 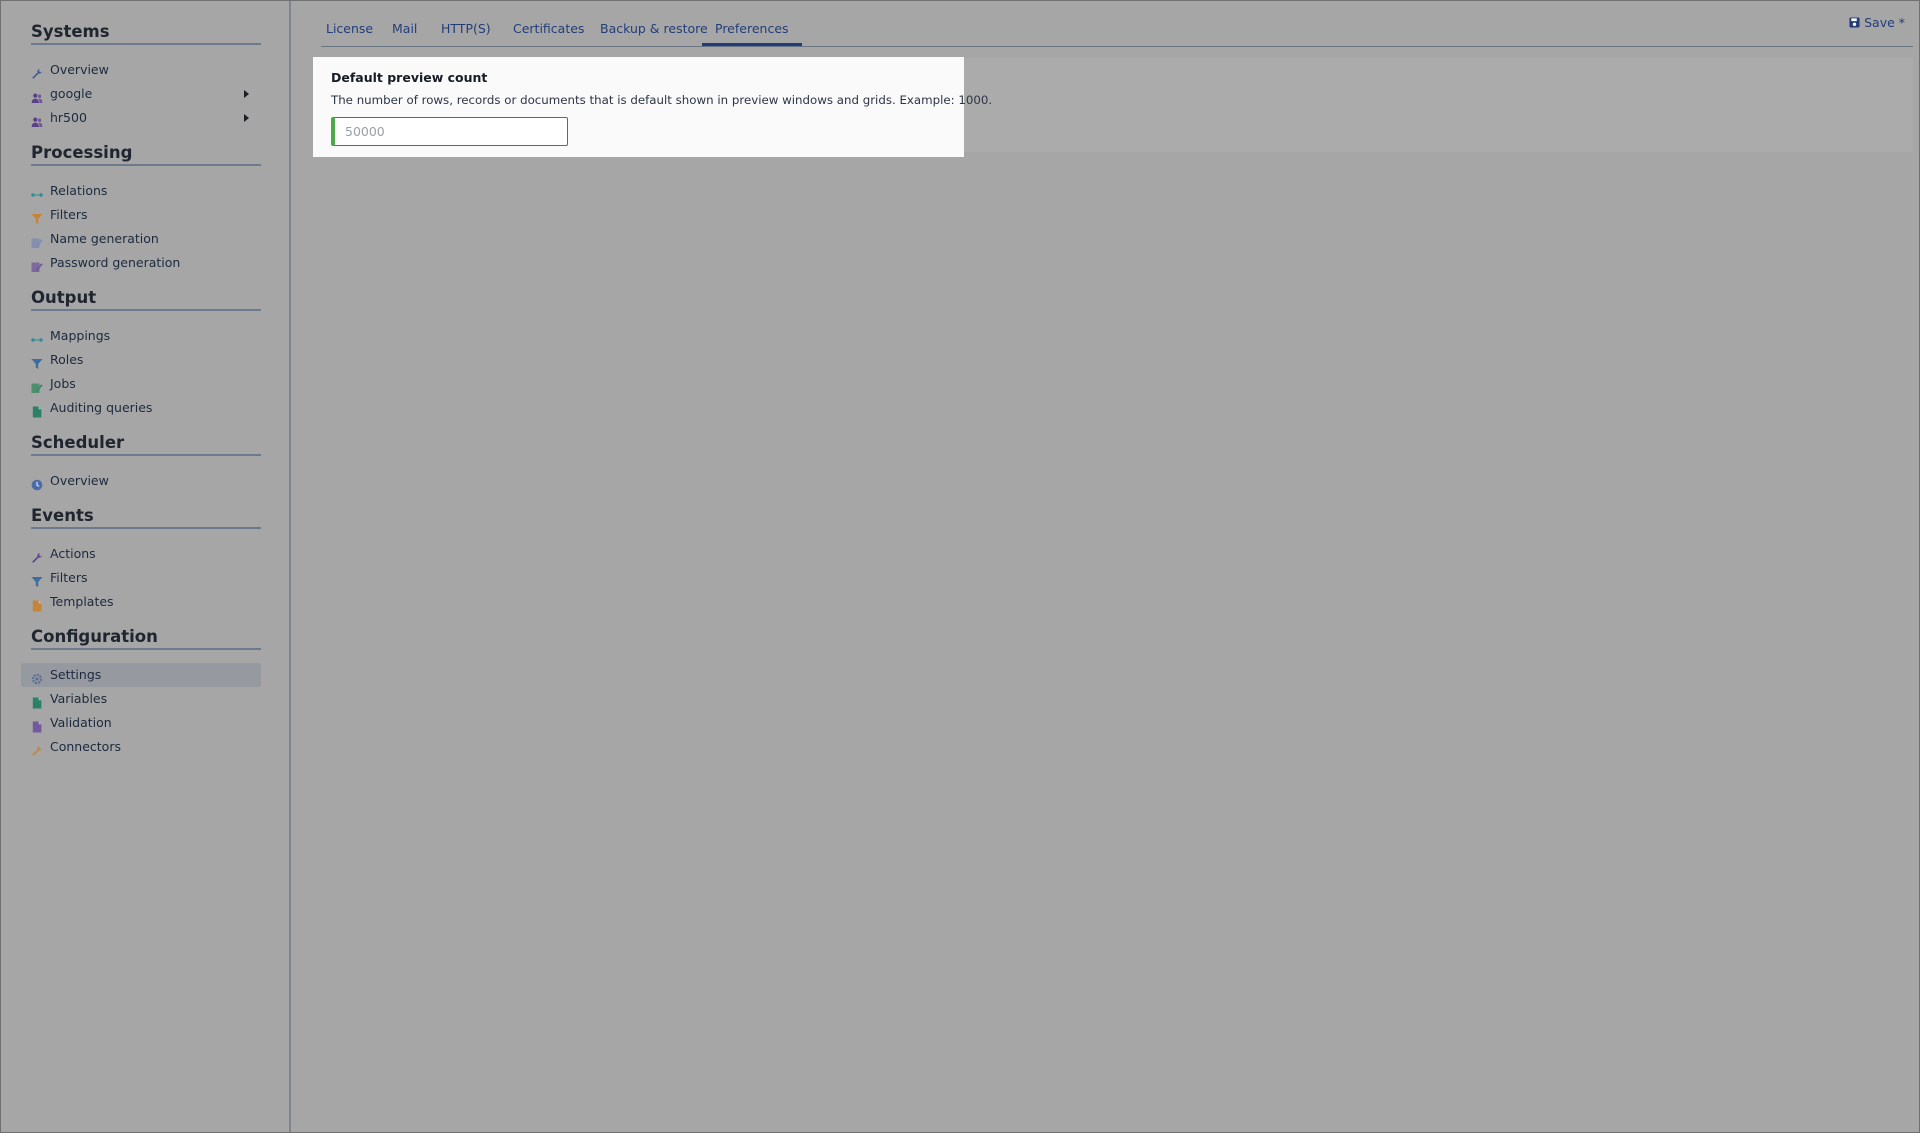 I want to click on section-items: Actions Filters Templates, so click(x=146, y=578).